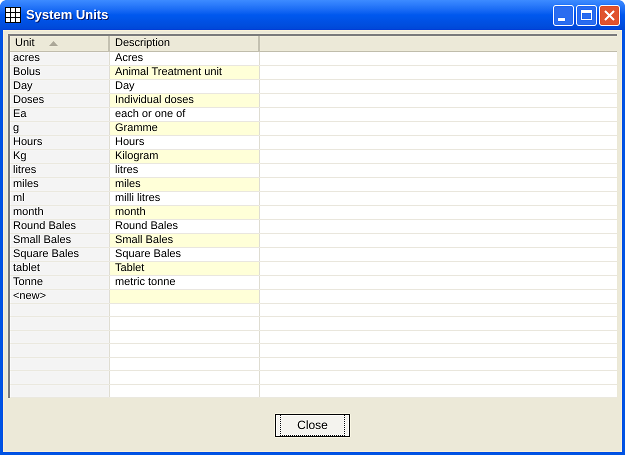 The image size is (625, 455). Describe the element at coordinates (185, 268) in the screenshot. I see `table-cell: Tablet` at that location.